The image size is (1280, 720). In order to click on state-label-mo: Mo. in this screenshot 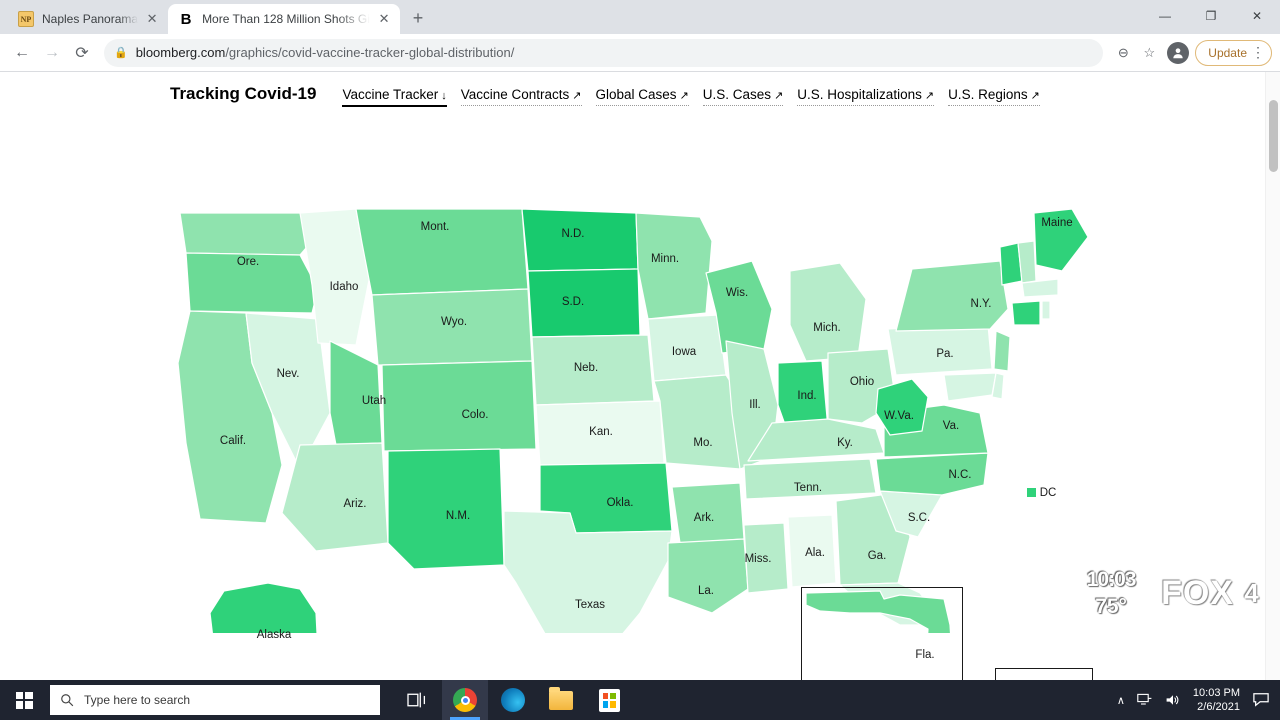, I will do `click(703, 443)`.